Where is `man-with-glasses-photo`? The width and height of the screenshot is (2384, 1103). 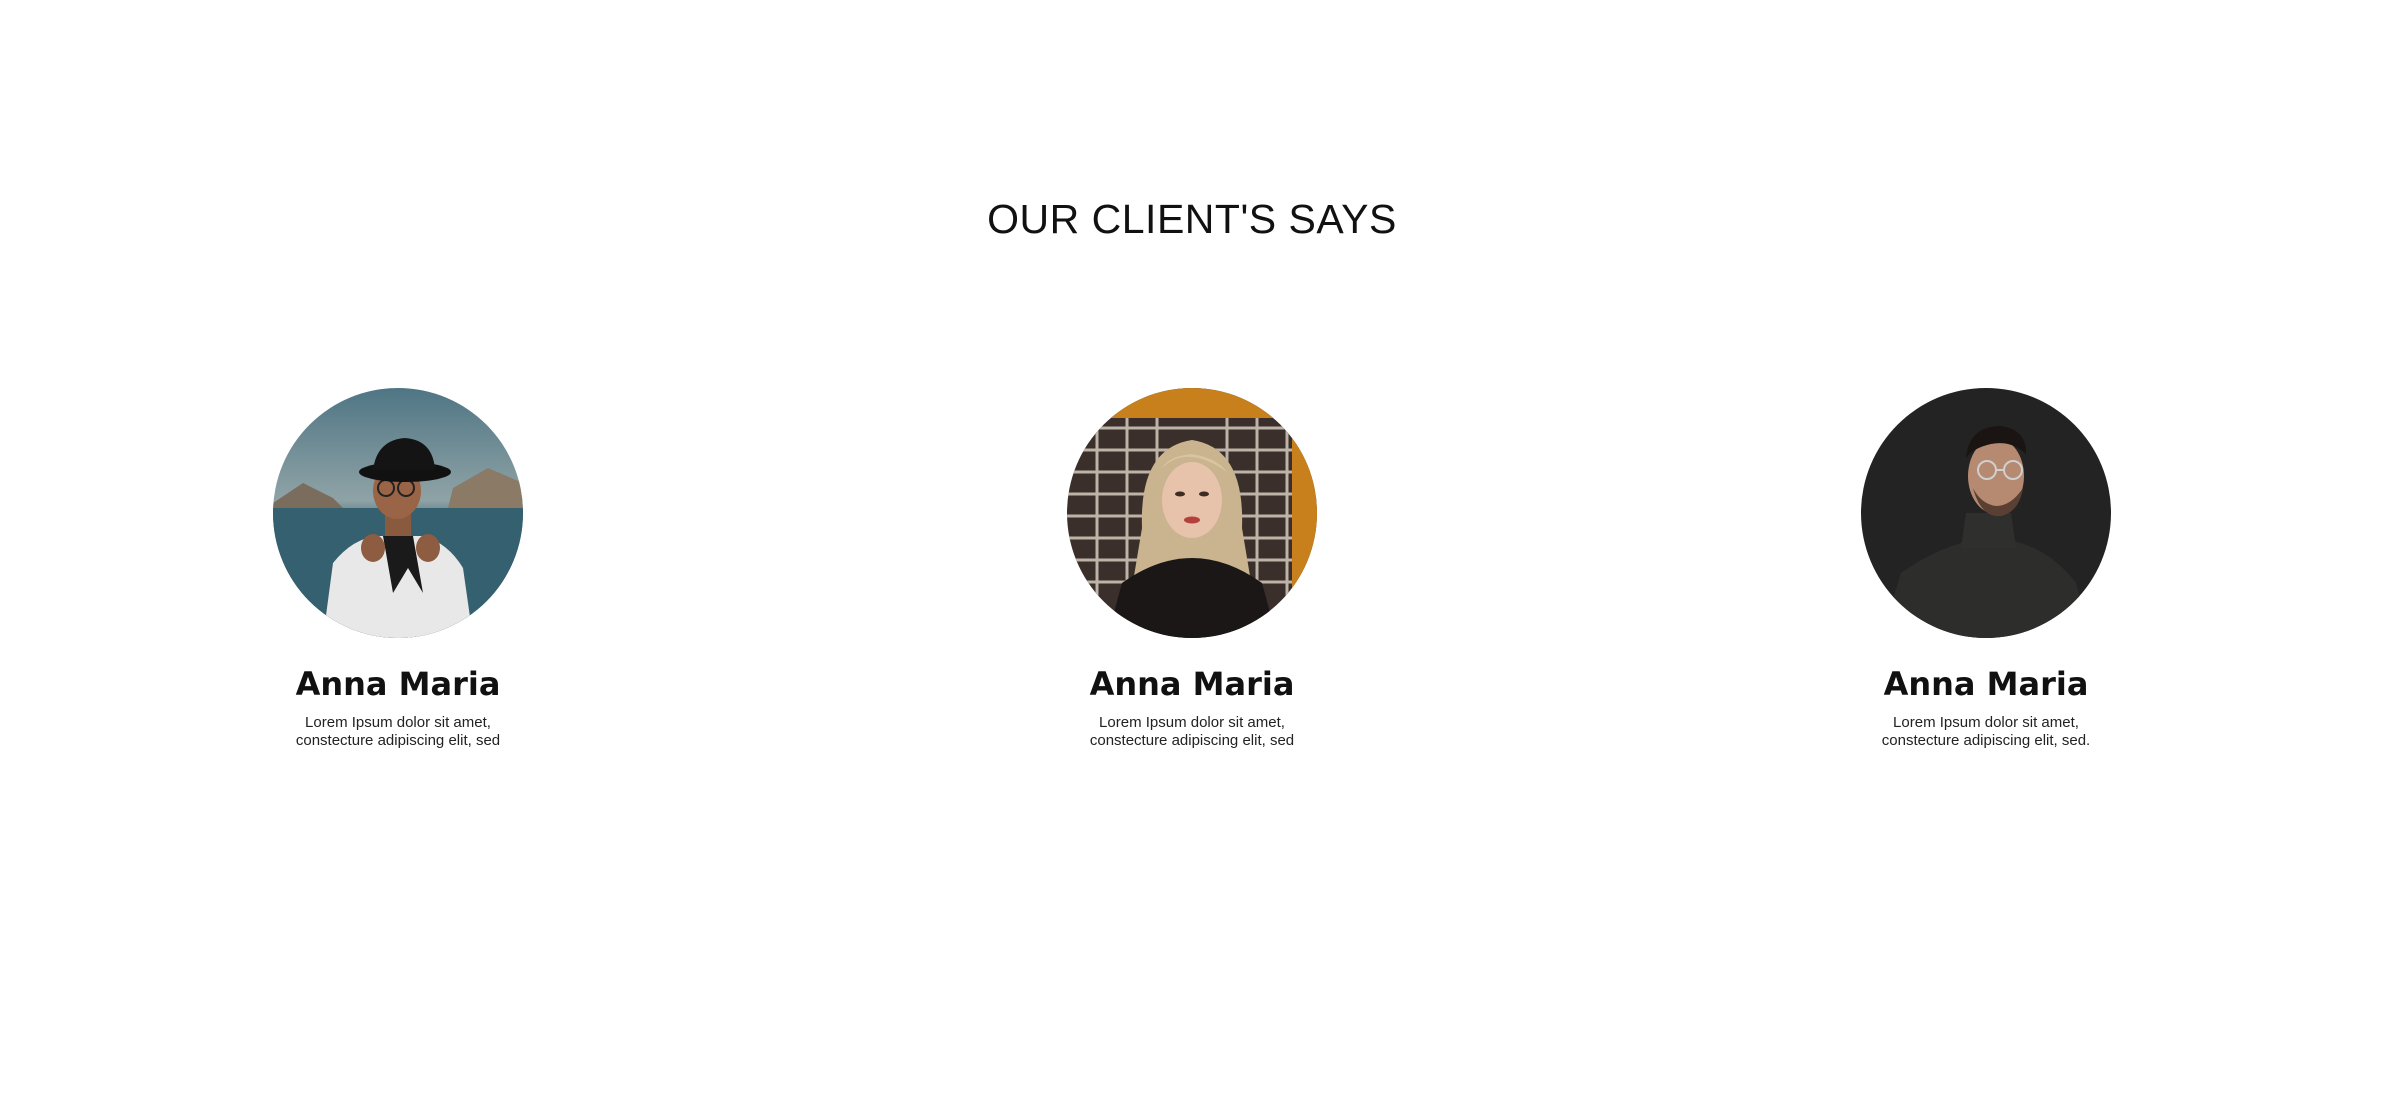 man-with-glasses-photo is located at coordinates (1986, 513).